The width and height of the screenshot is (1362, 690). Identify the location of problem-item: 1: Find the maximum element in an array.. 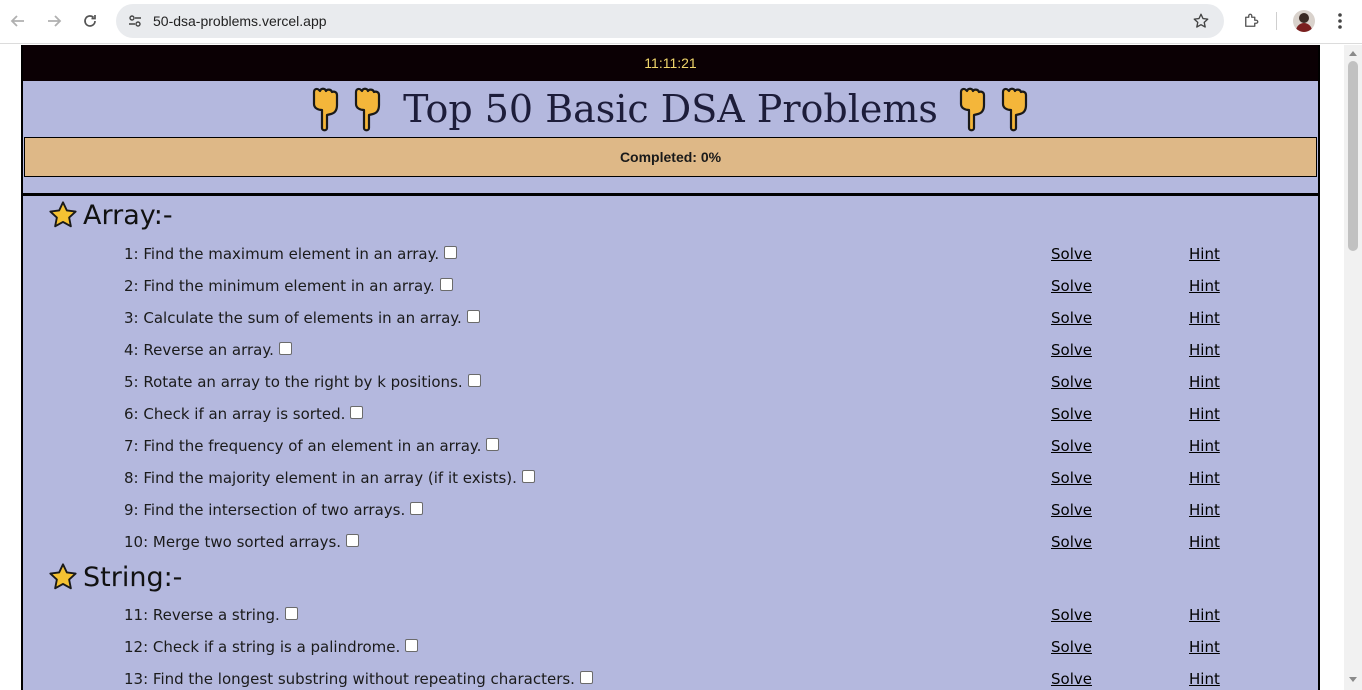
(291, 254).